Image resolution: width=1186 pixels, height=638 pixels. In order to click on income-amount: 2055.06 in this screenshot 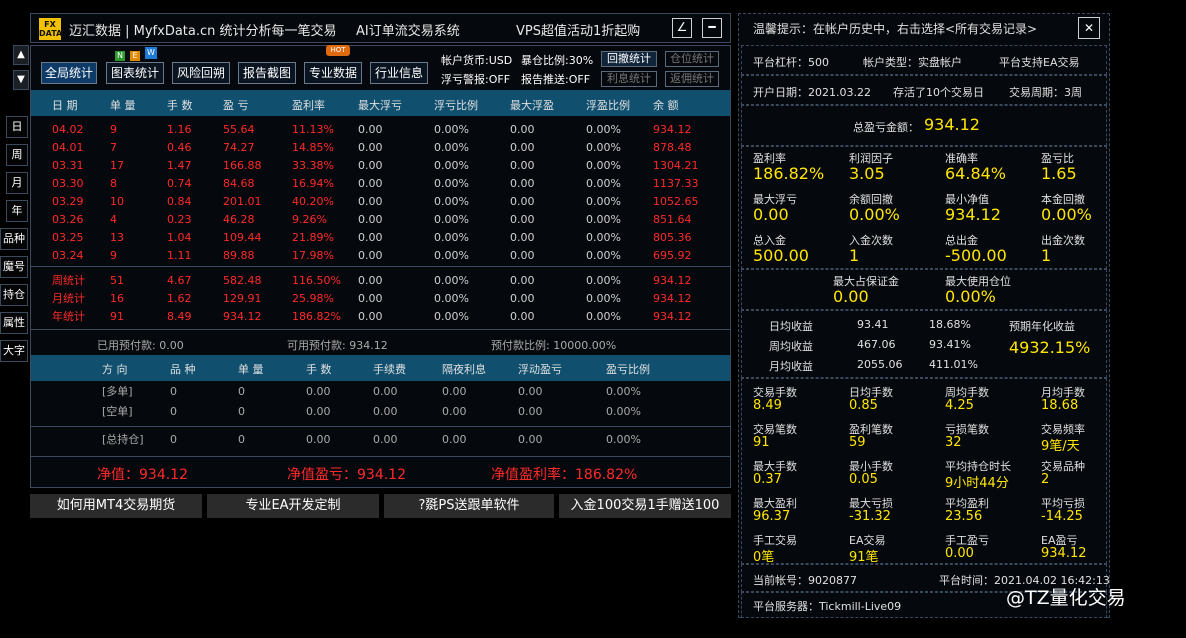, I will do `click(880, 364)`.